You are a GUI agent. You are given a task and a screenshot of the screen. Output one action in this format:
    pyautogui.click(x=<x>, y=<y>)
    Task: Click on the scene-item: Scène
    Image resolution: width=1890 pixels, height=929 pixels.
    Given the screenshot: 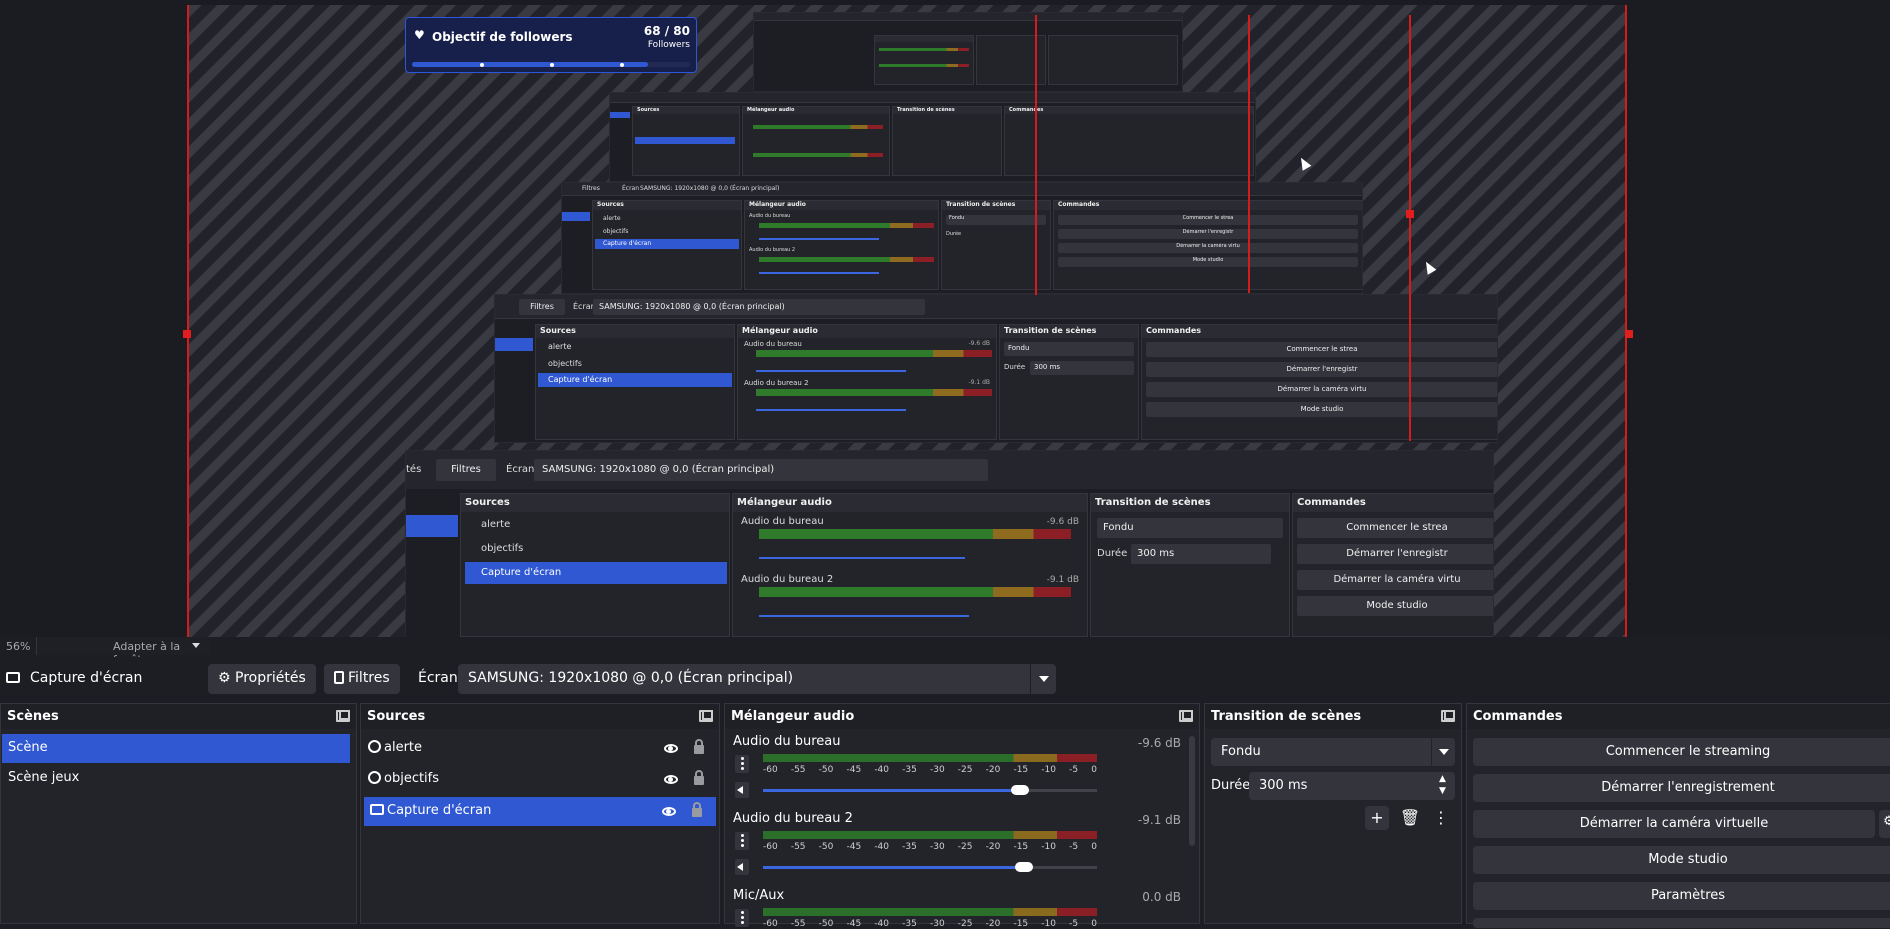 What is the action you would take?
    pyautogui.click(x=176, y=748)
    